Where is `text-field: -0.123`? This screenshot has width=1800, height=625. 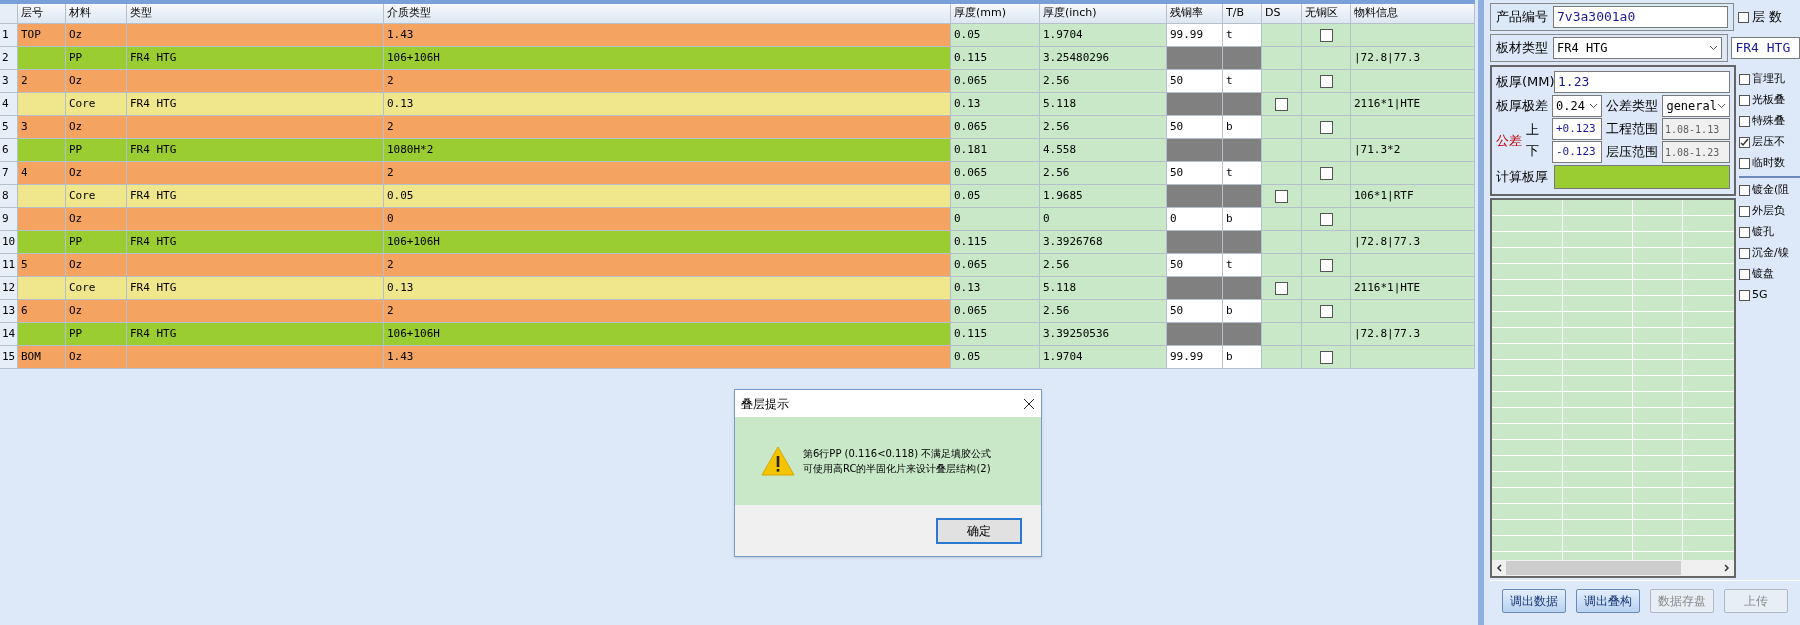
text-field: -0.123 is located at coordinates (1576, 152).